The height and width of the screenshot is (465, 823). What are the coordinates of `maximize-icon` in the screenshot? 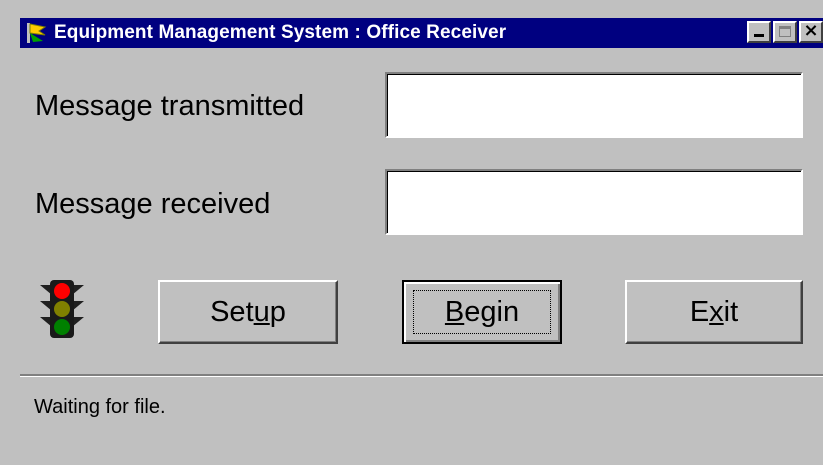 It's located at (785, 31).